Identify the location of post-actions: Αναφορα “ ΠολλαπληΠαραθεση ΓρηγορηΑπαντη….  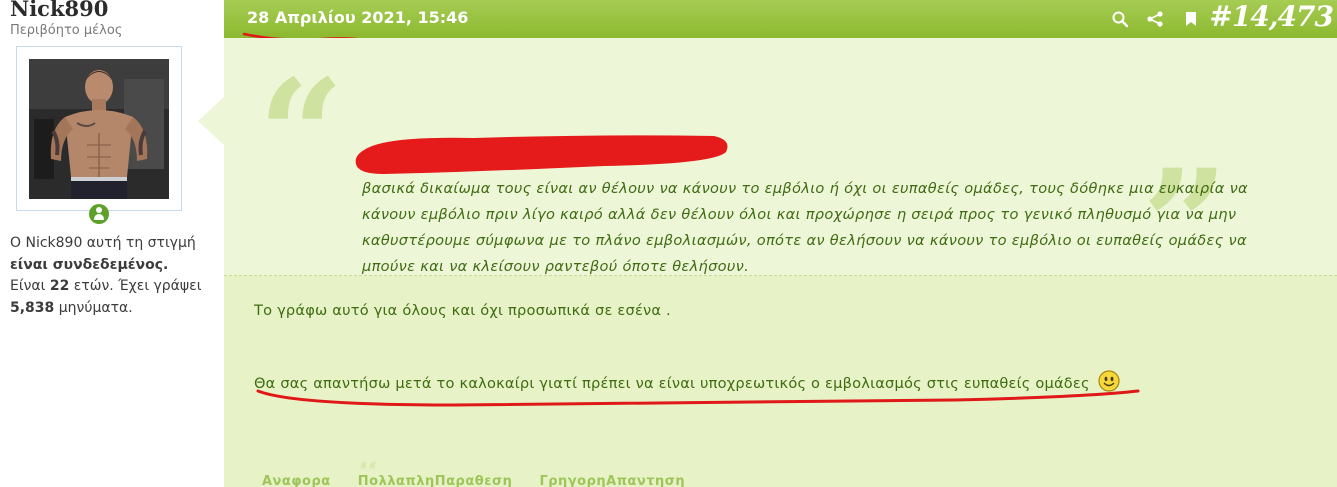
(484, 474).